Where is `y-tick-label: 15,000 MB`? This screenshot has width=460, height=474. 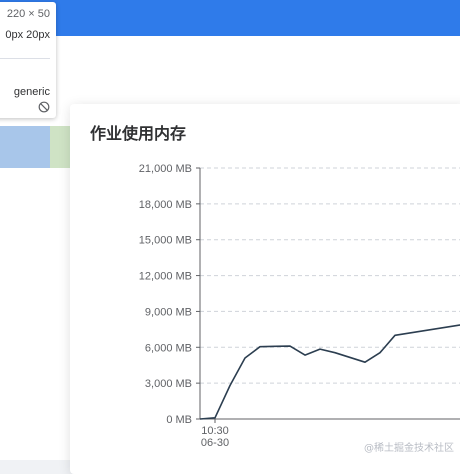
y-tick-label: 15,000 MB is located at coordinates (165, 241).